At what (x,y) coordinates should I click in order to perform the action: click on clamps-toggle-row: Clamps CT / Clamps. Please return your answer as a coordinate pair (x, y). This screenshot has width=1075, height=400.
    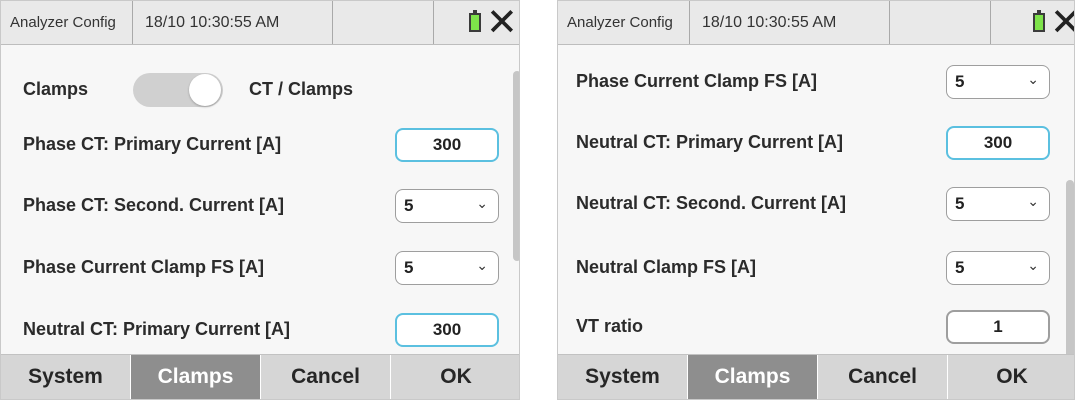
    Looking at the image, I should click on (260, 90).